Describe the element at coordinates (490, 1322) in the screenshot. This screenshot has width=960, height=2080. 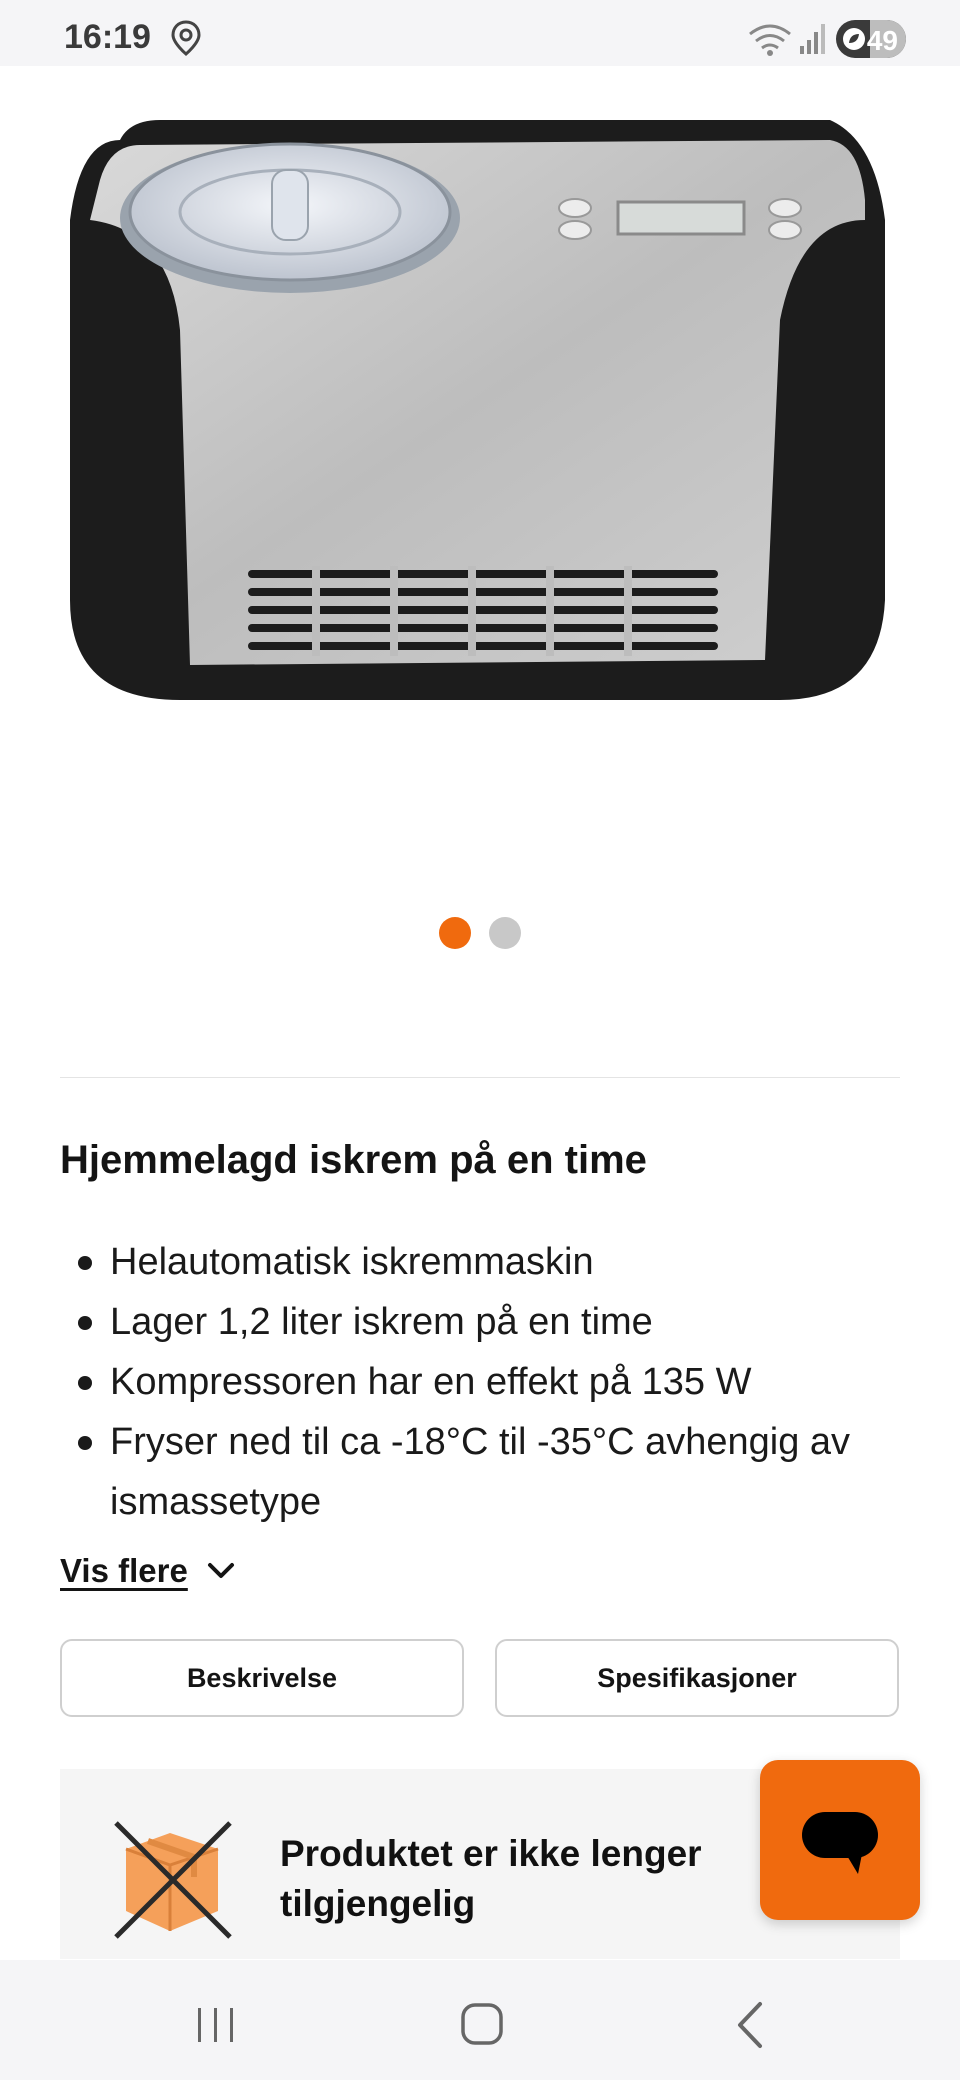
I see `feature-item: Lager 1,2 liter iskrem på en time` at that location.